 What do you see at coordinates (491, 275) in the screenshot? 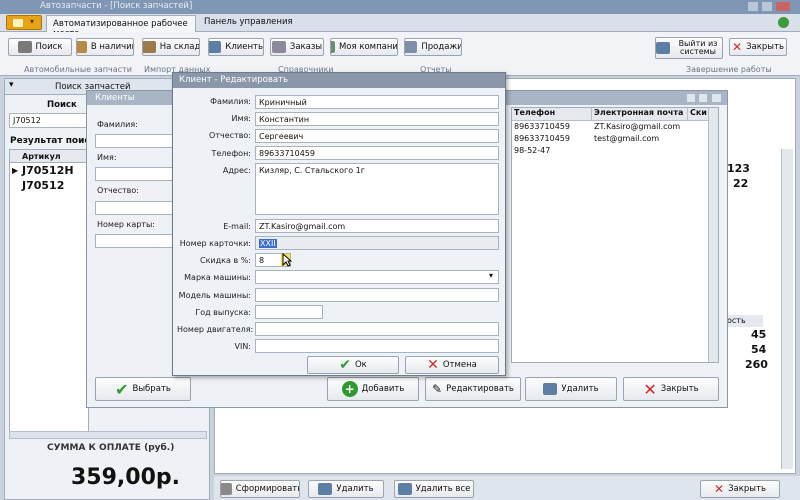
I see `car-make-dropdown-icon: ▾` at bounding box center [491, 275].